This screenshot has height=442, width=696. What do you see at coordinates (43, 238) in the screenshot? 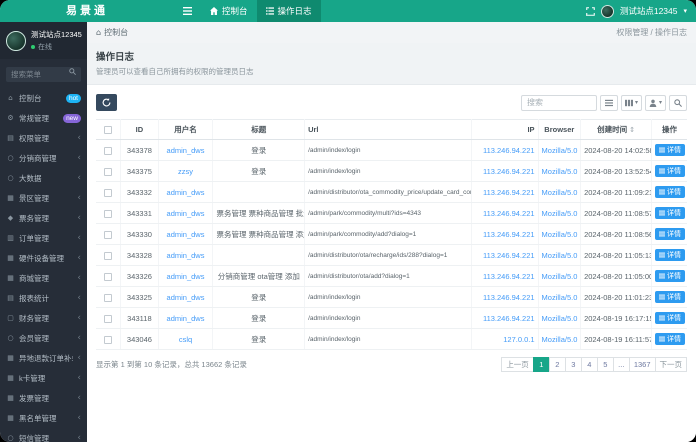
I see `sidebar-item-order: ▥ 订单管理 ‹` at bounding box center [43, 238].